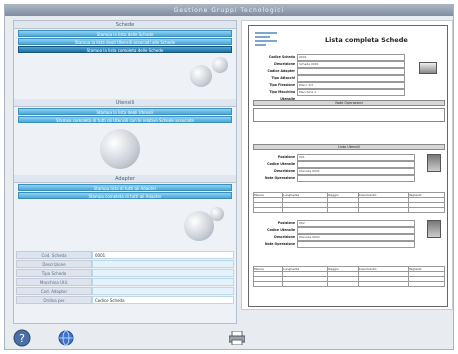 Image resolution: width=458 pixels, height=354 pixels. I want to click on window-title: Gestione Gruppi Tecnologici, so click(229, 10).